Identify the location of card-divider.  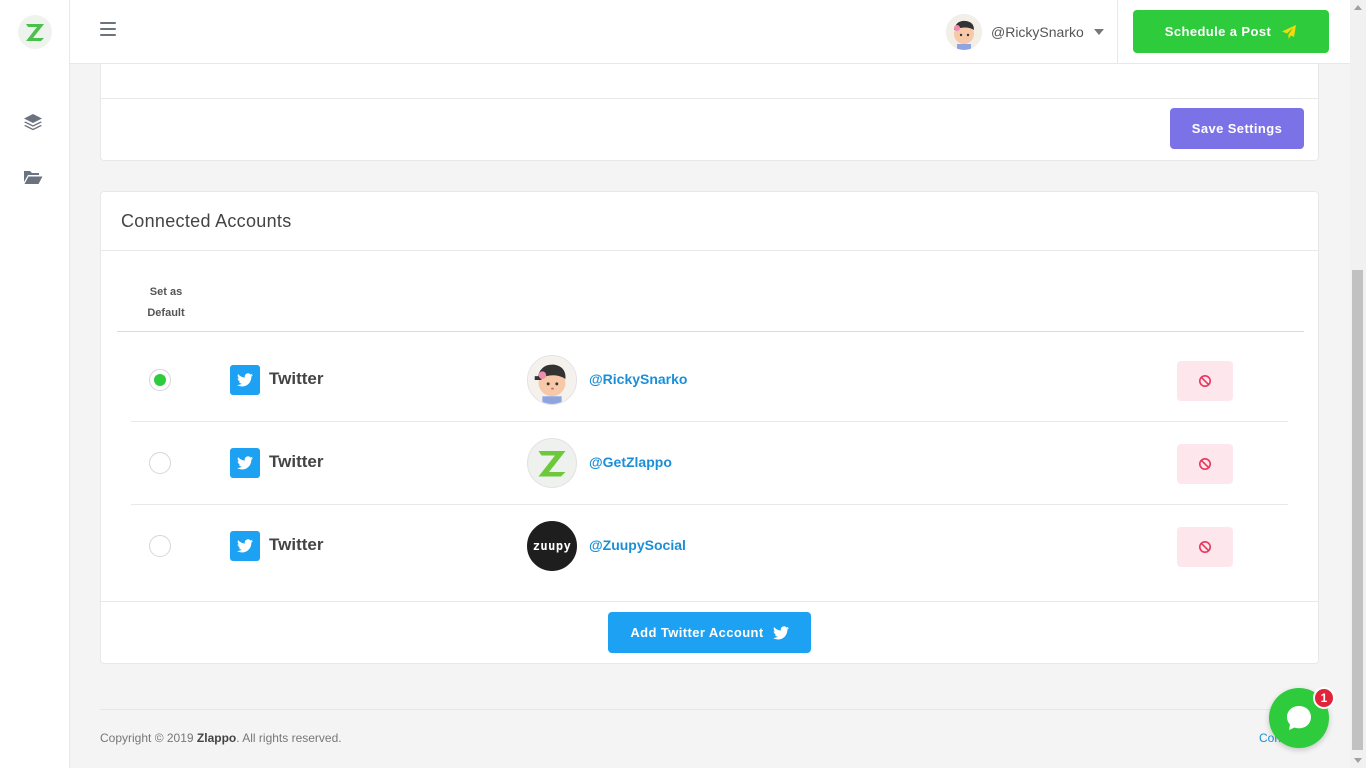
(709, 98).